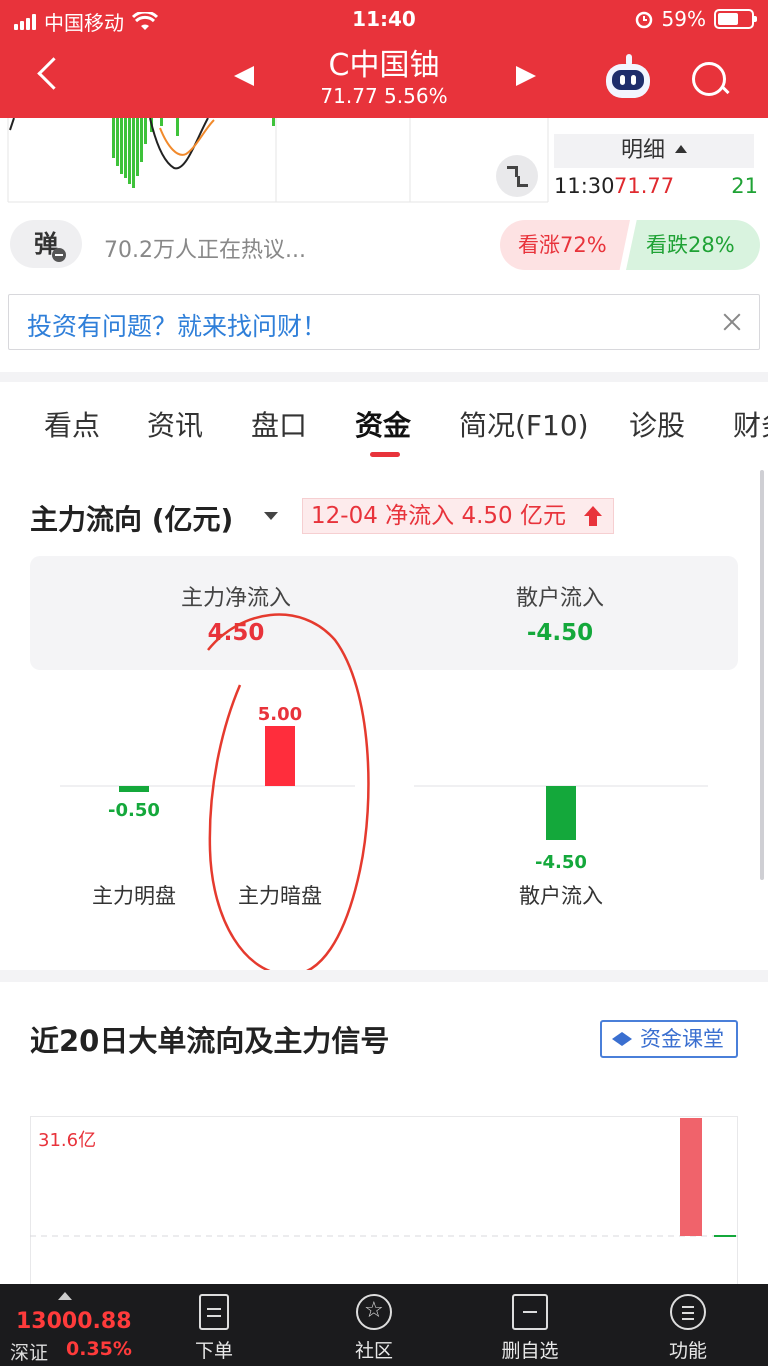 This screenshot has height=1366, width=768. Describe the element at coordinates (385, 454) in the screenshot. I see `active-tab-indicator` at that location.